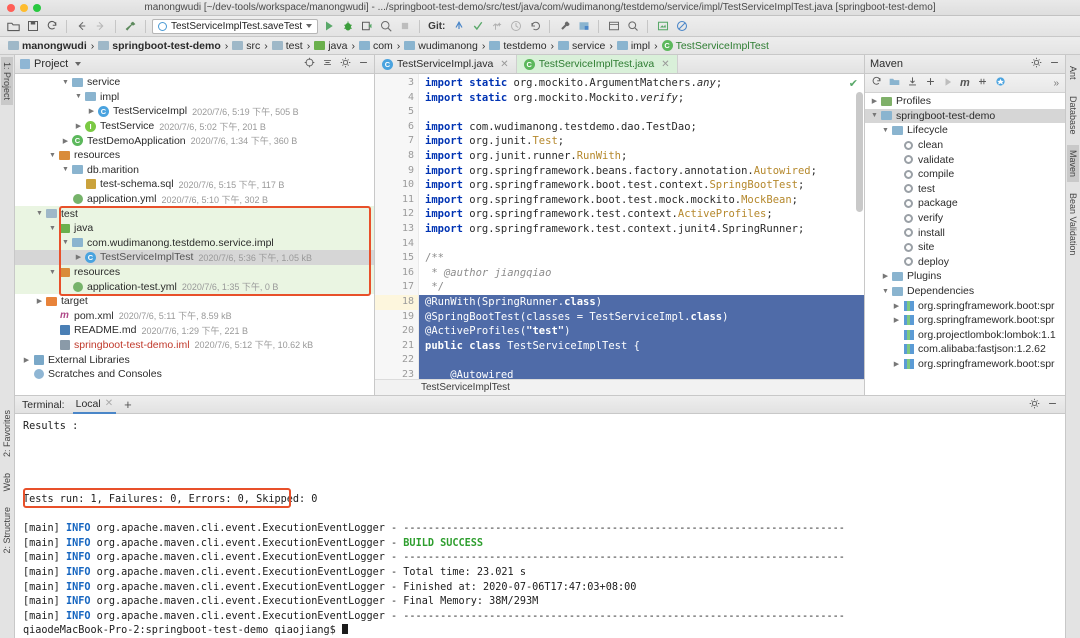  I want to click on code-line: */, so click(641, 287).